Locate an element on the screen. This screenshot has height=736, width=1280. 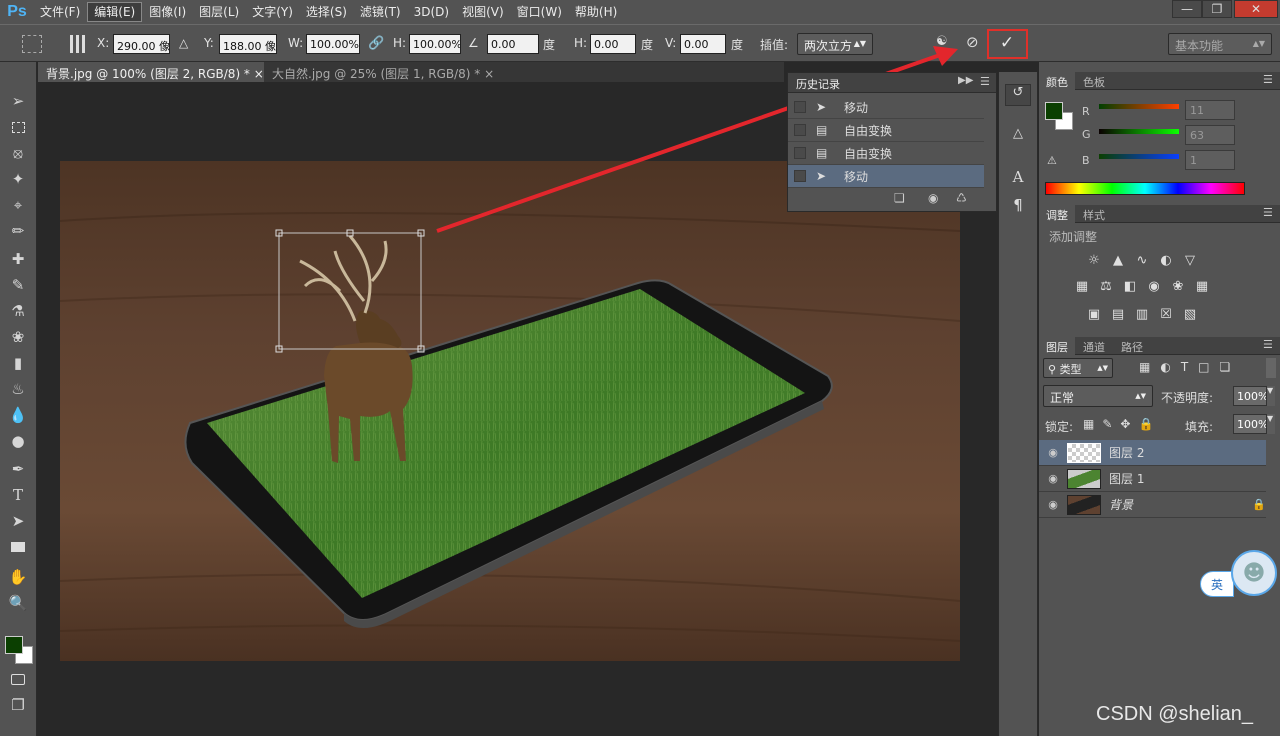
invert-icon: ▣ is located at coordinates (1094, 314).